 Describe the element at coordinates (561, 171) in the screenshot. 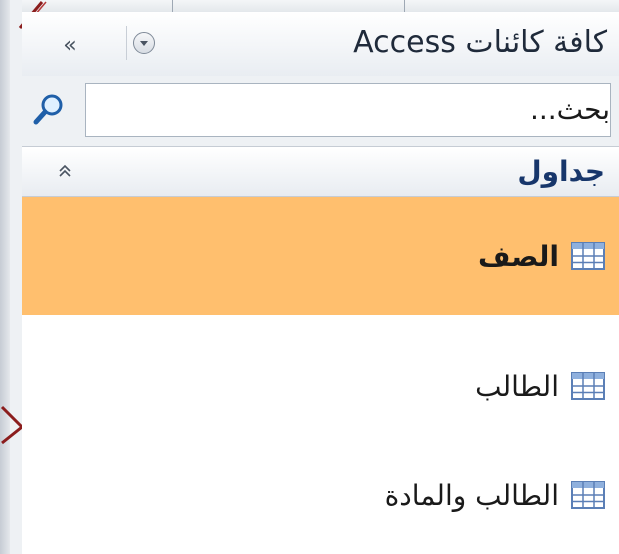

I see `group-title: جداول` at that location.